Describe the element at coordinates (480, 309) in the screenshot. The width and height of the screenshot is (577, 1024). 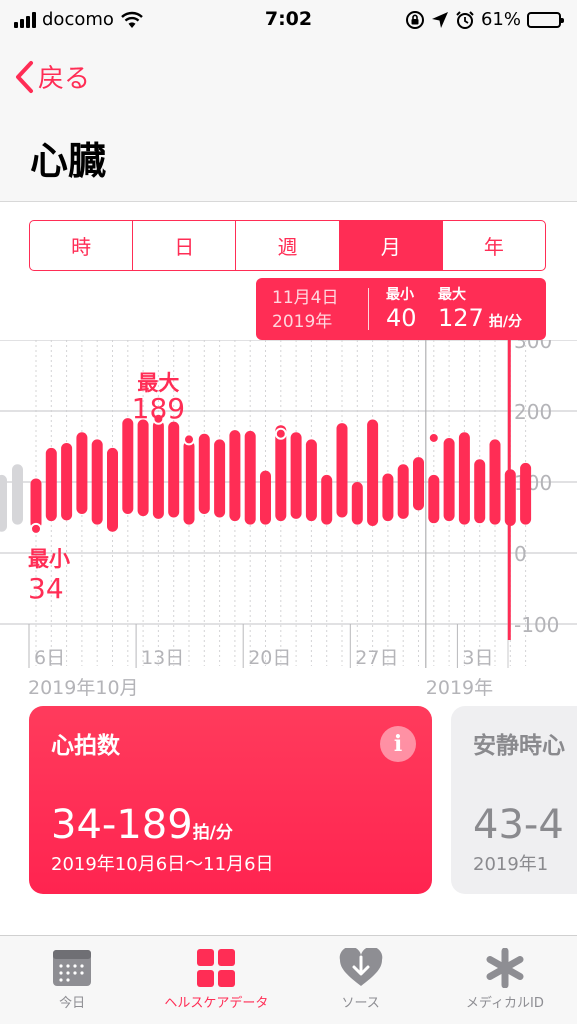
I see `tooltip-max: 最大 127 拍/分` at that location.